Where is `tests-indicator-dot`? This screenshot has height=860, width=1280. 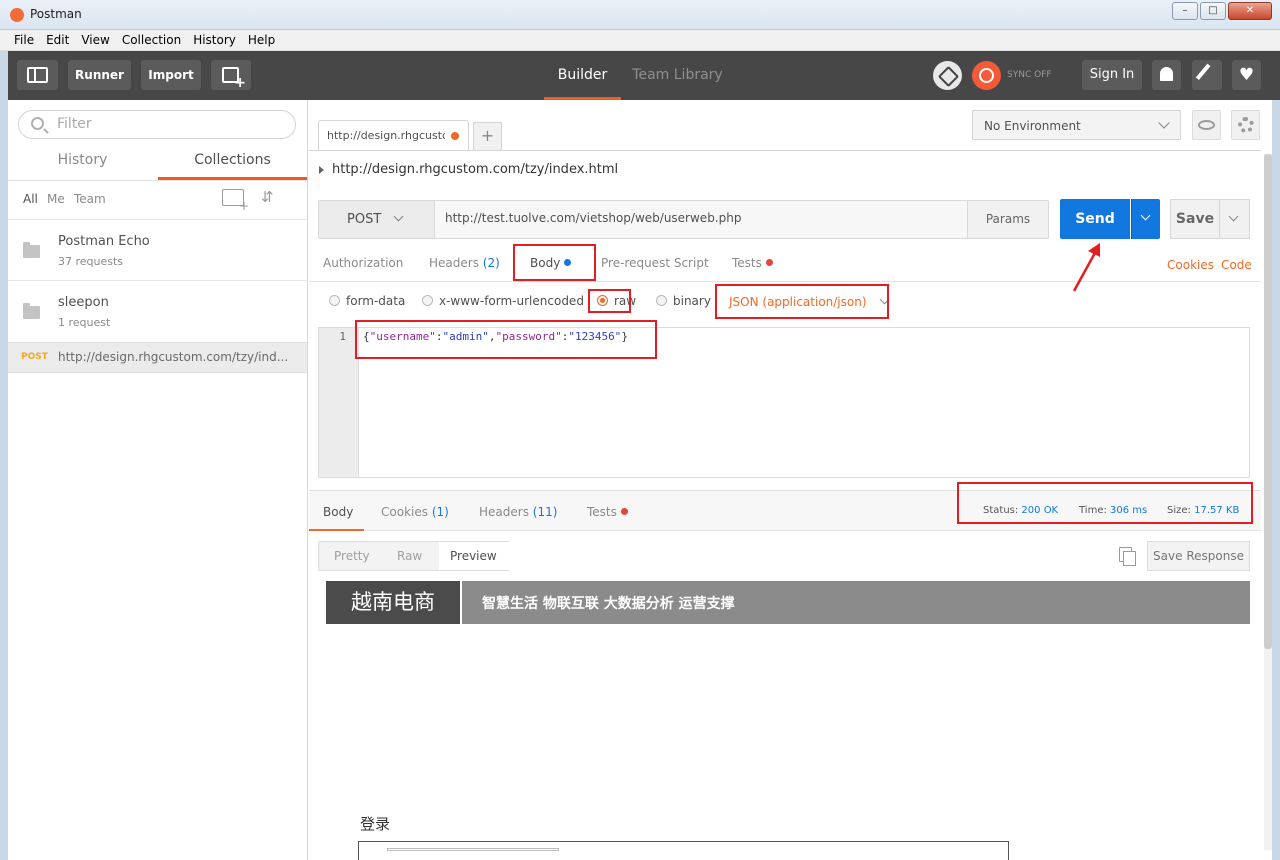
tests-indicator-dot is located at coordinates (769, 262).